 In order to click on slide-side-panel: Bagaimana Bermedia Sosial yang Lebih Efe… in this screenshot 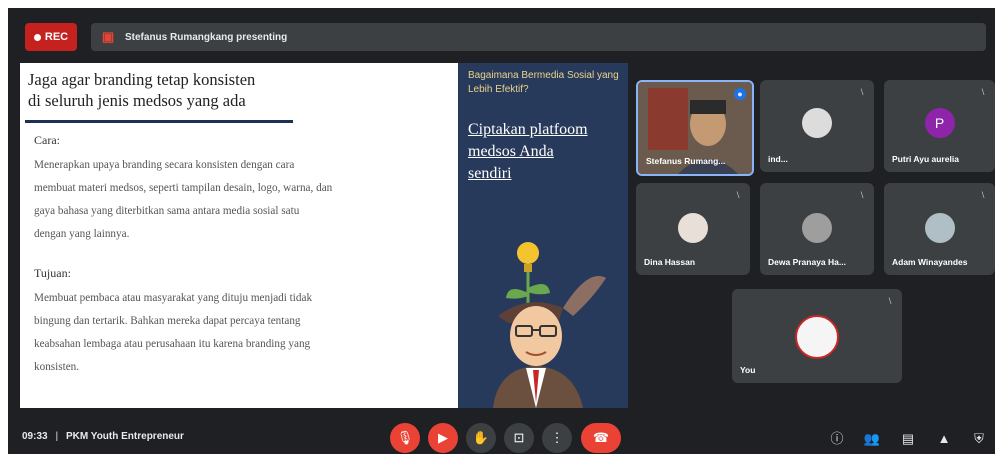, I will do `click(543, 235)`.